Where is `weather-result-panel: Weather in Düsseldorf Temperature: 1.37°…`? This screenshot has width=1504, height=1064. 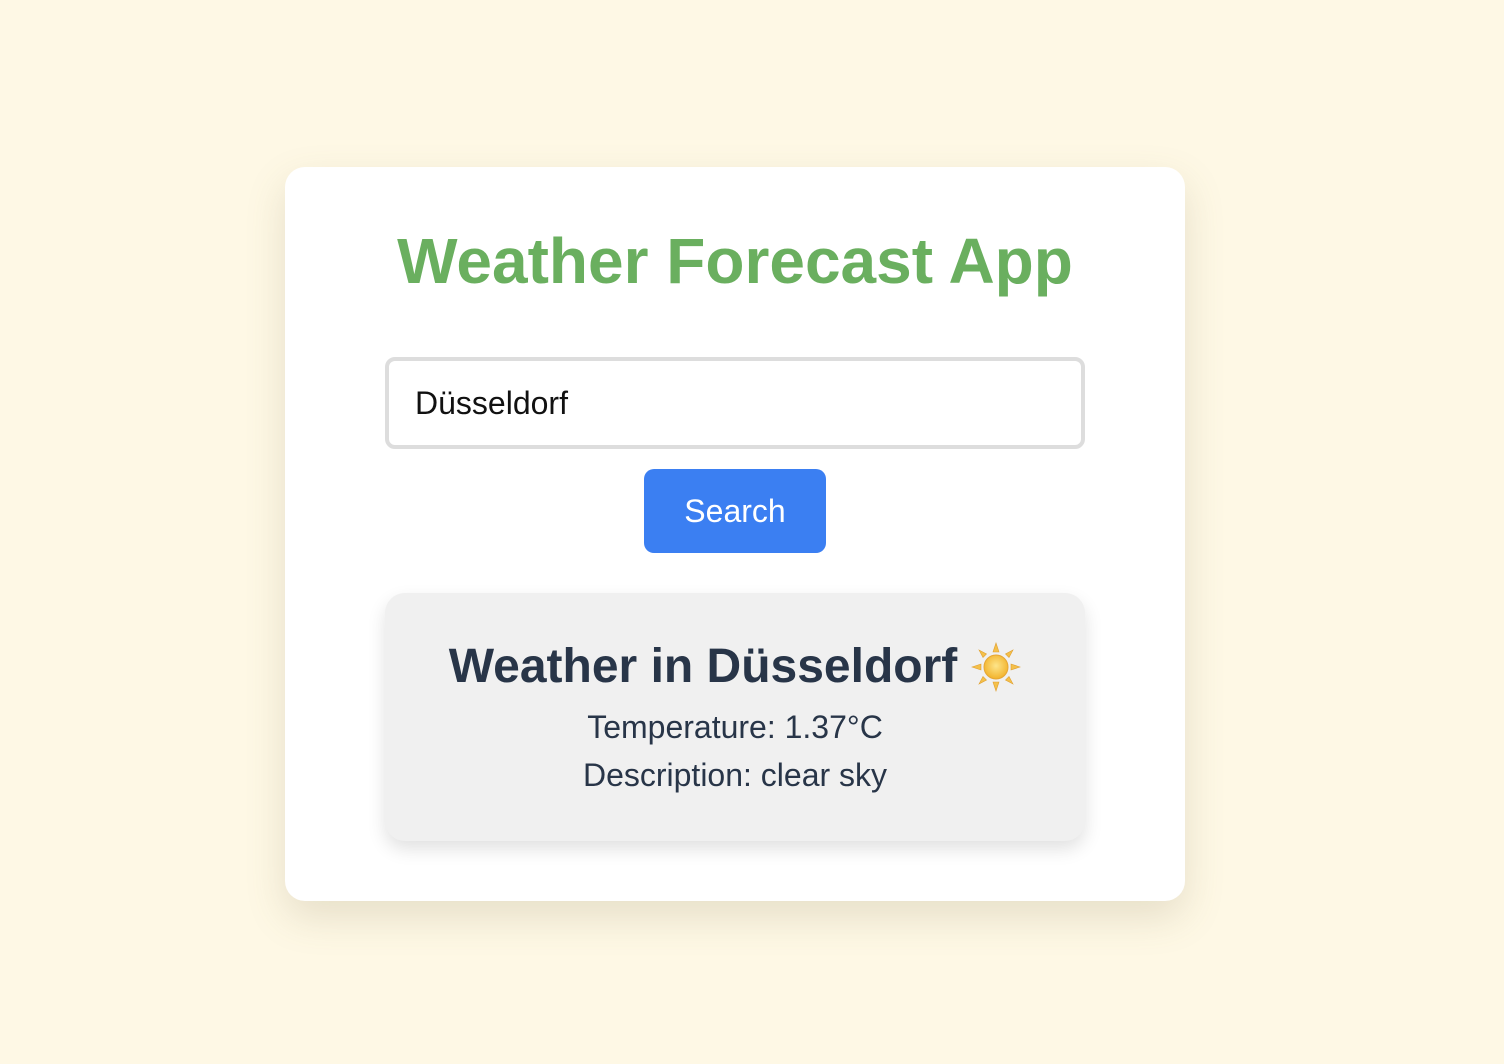 weather-result-panel: Weather in Düsseldorf Temperature: 1.37°… is located at coordinates (735, 717).